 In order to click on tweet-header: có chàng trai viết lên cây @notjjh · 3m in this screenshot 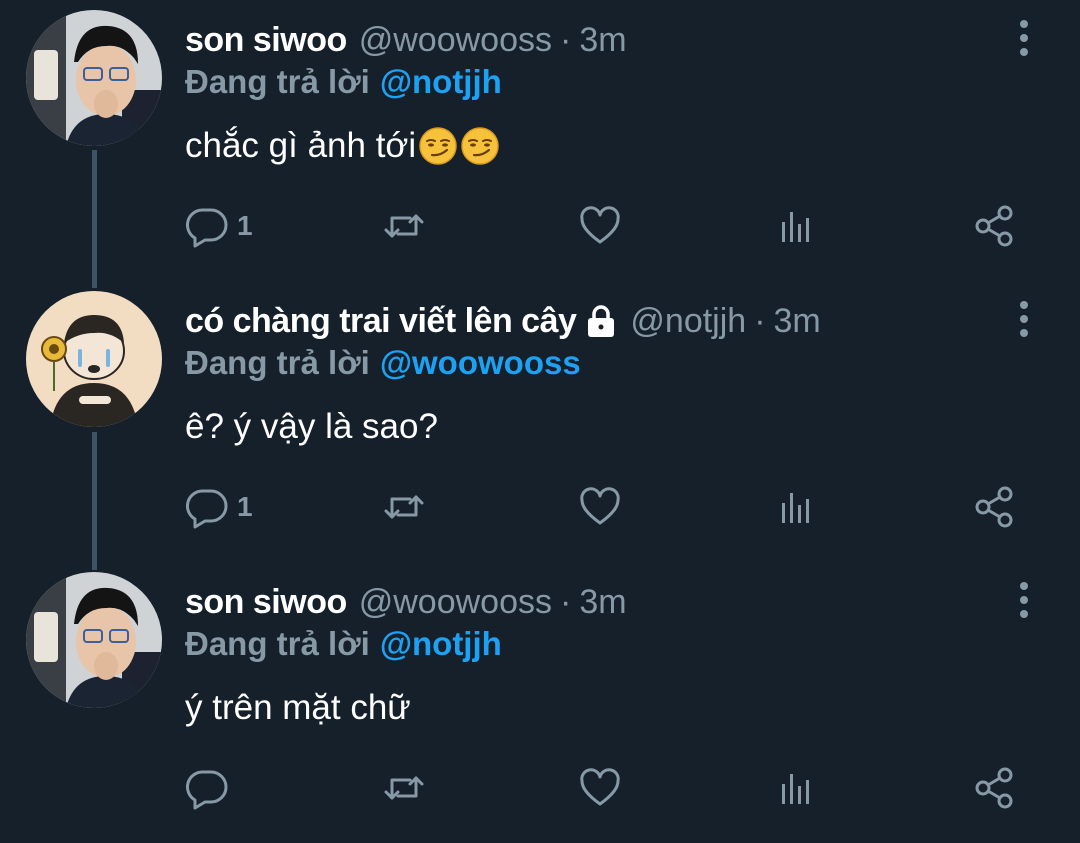, I will do `click(503, 321)`.